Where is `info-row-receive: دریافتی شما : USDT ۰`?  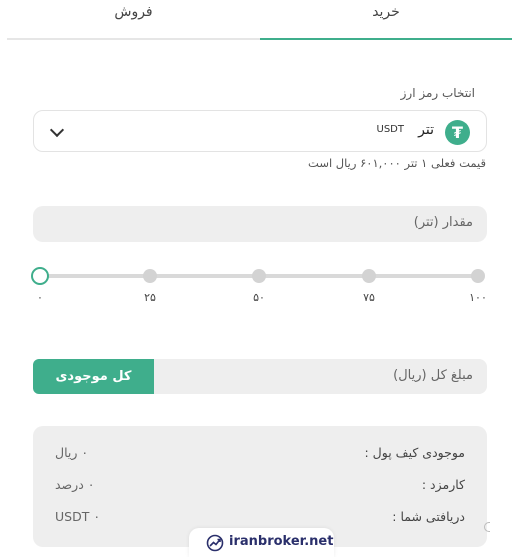
info-row-receive: دریافتی شما : USDT ۰ is located at coordinates (260, 519).